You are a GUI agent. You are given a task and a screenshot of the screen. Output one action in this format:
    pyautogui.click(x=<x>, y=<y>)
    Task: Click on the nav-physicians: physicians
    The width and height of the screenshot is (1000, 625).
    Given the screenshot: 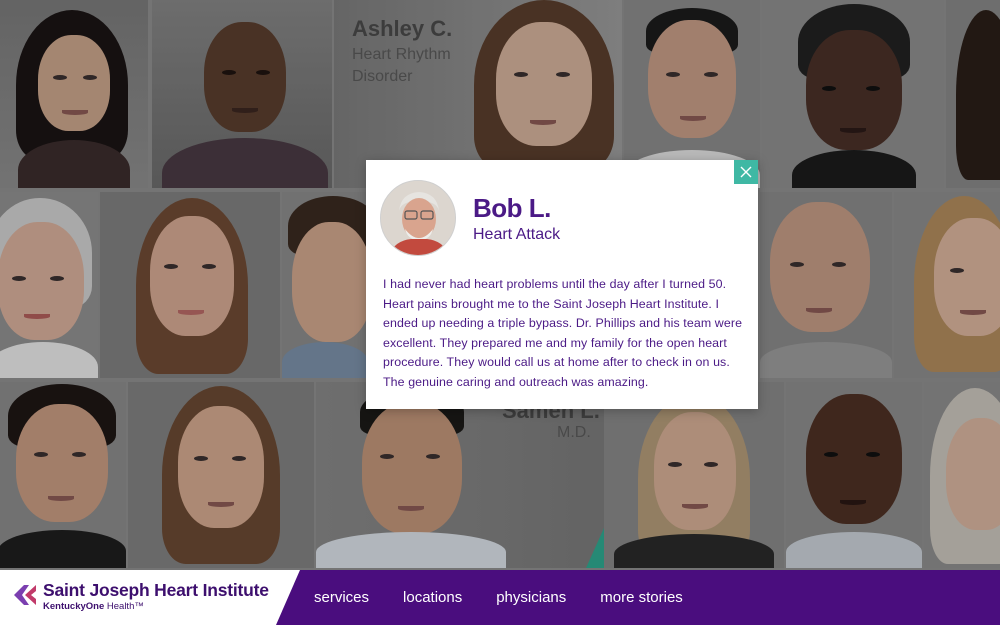 What is the action you would take?
    pyautogui.click(x=531, y=597)
    